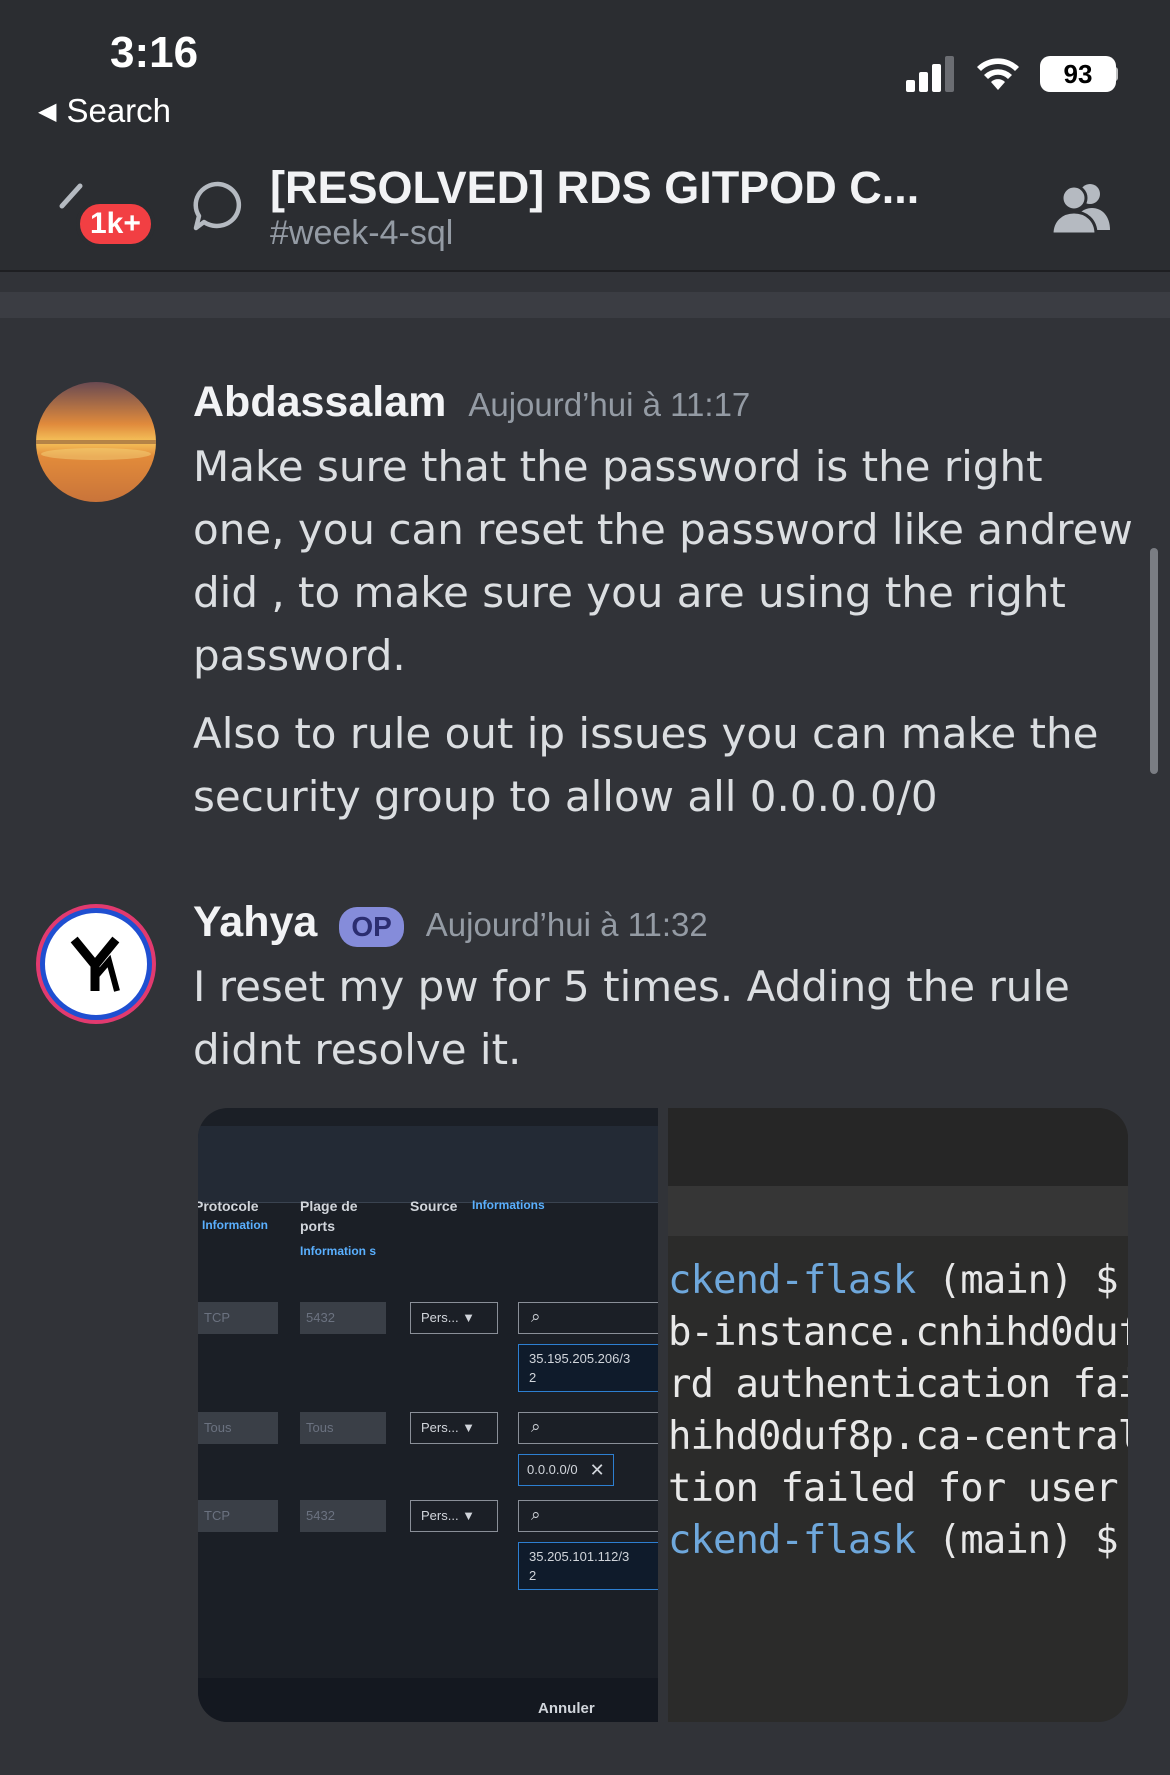  What do you see at coordinates (115, 224) in the screenshot?
I see `unread-badge: 1k+` at bounding box center [115, 224].